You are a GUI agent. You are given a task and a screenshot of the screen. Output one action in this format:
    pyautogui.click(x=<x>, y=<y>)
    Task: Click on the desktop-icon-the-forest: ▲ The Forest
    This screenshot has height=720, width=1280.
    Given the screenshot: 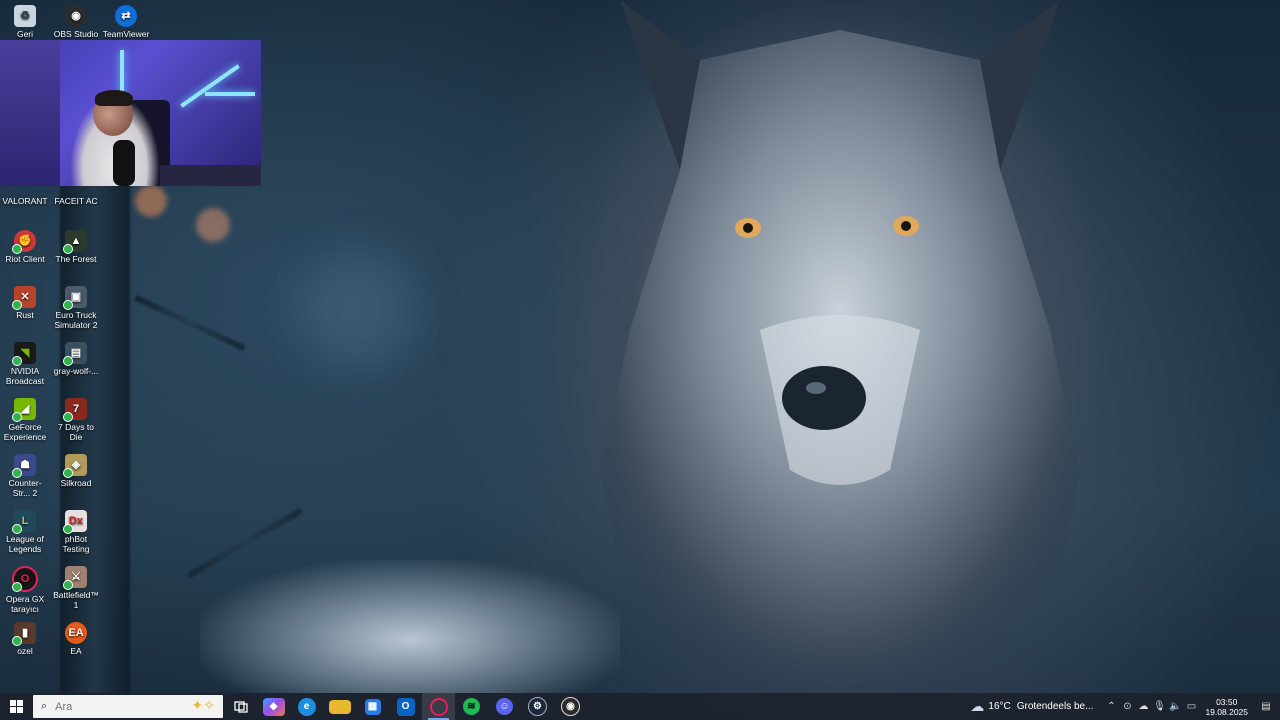 What is the action you would take?
    pyautogui.click(x=76, y=247)
    